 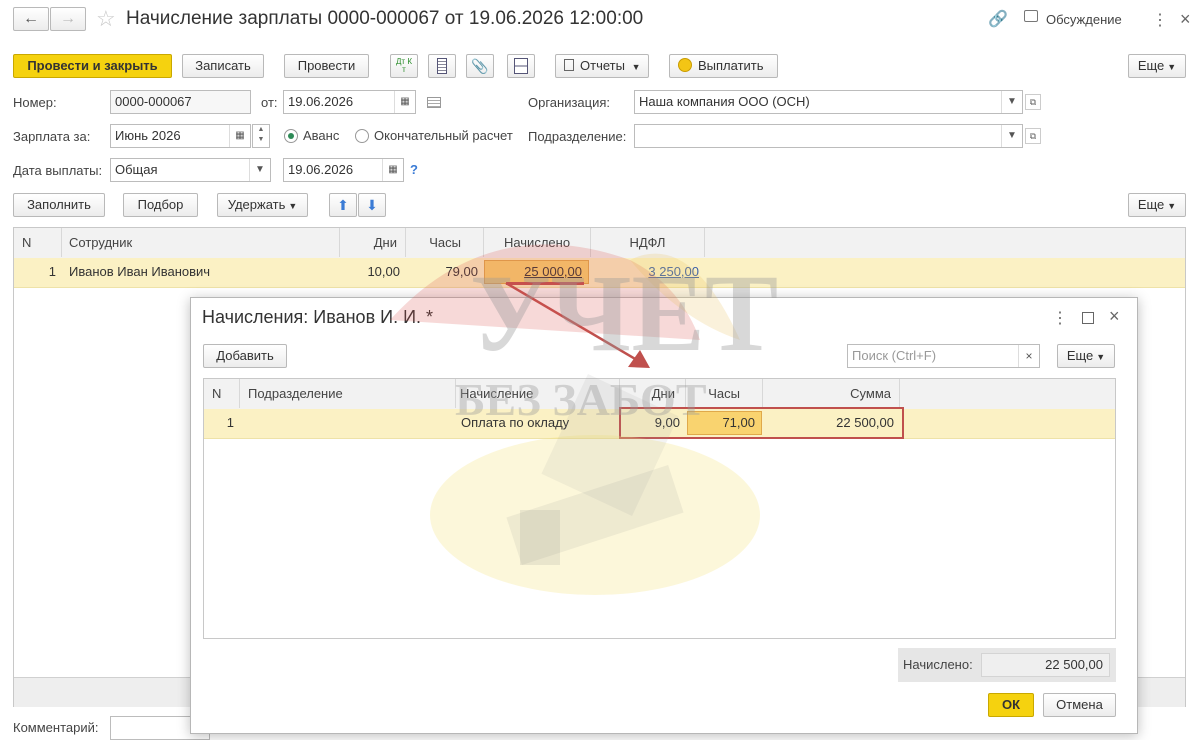 I want to click on organization-field: Наша компания ООО (ОСН) ▼, so click(x=828, y=102).